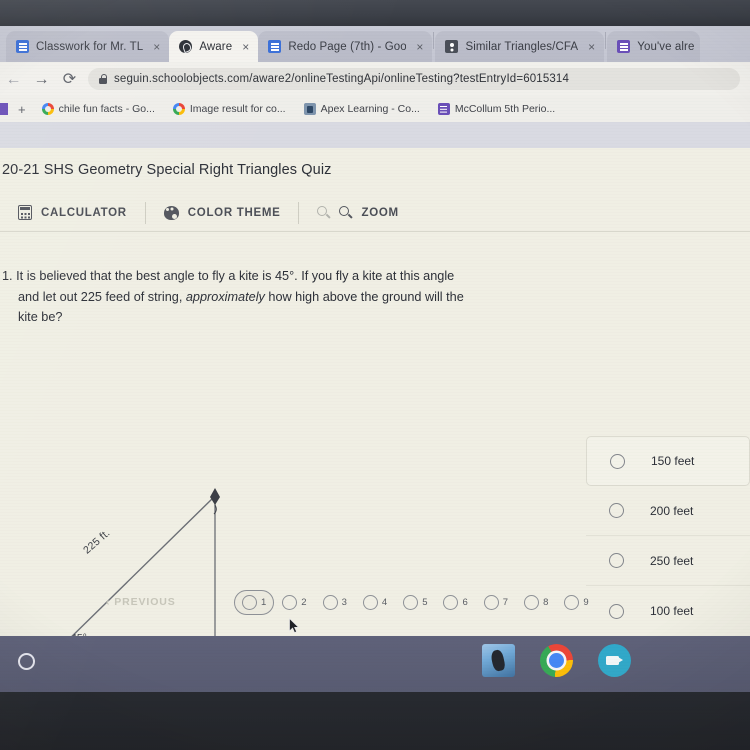  I want to click on previous-button: ‹ PREVIOUS, so click(141, 602).